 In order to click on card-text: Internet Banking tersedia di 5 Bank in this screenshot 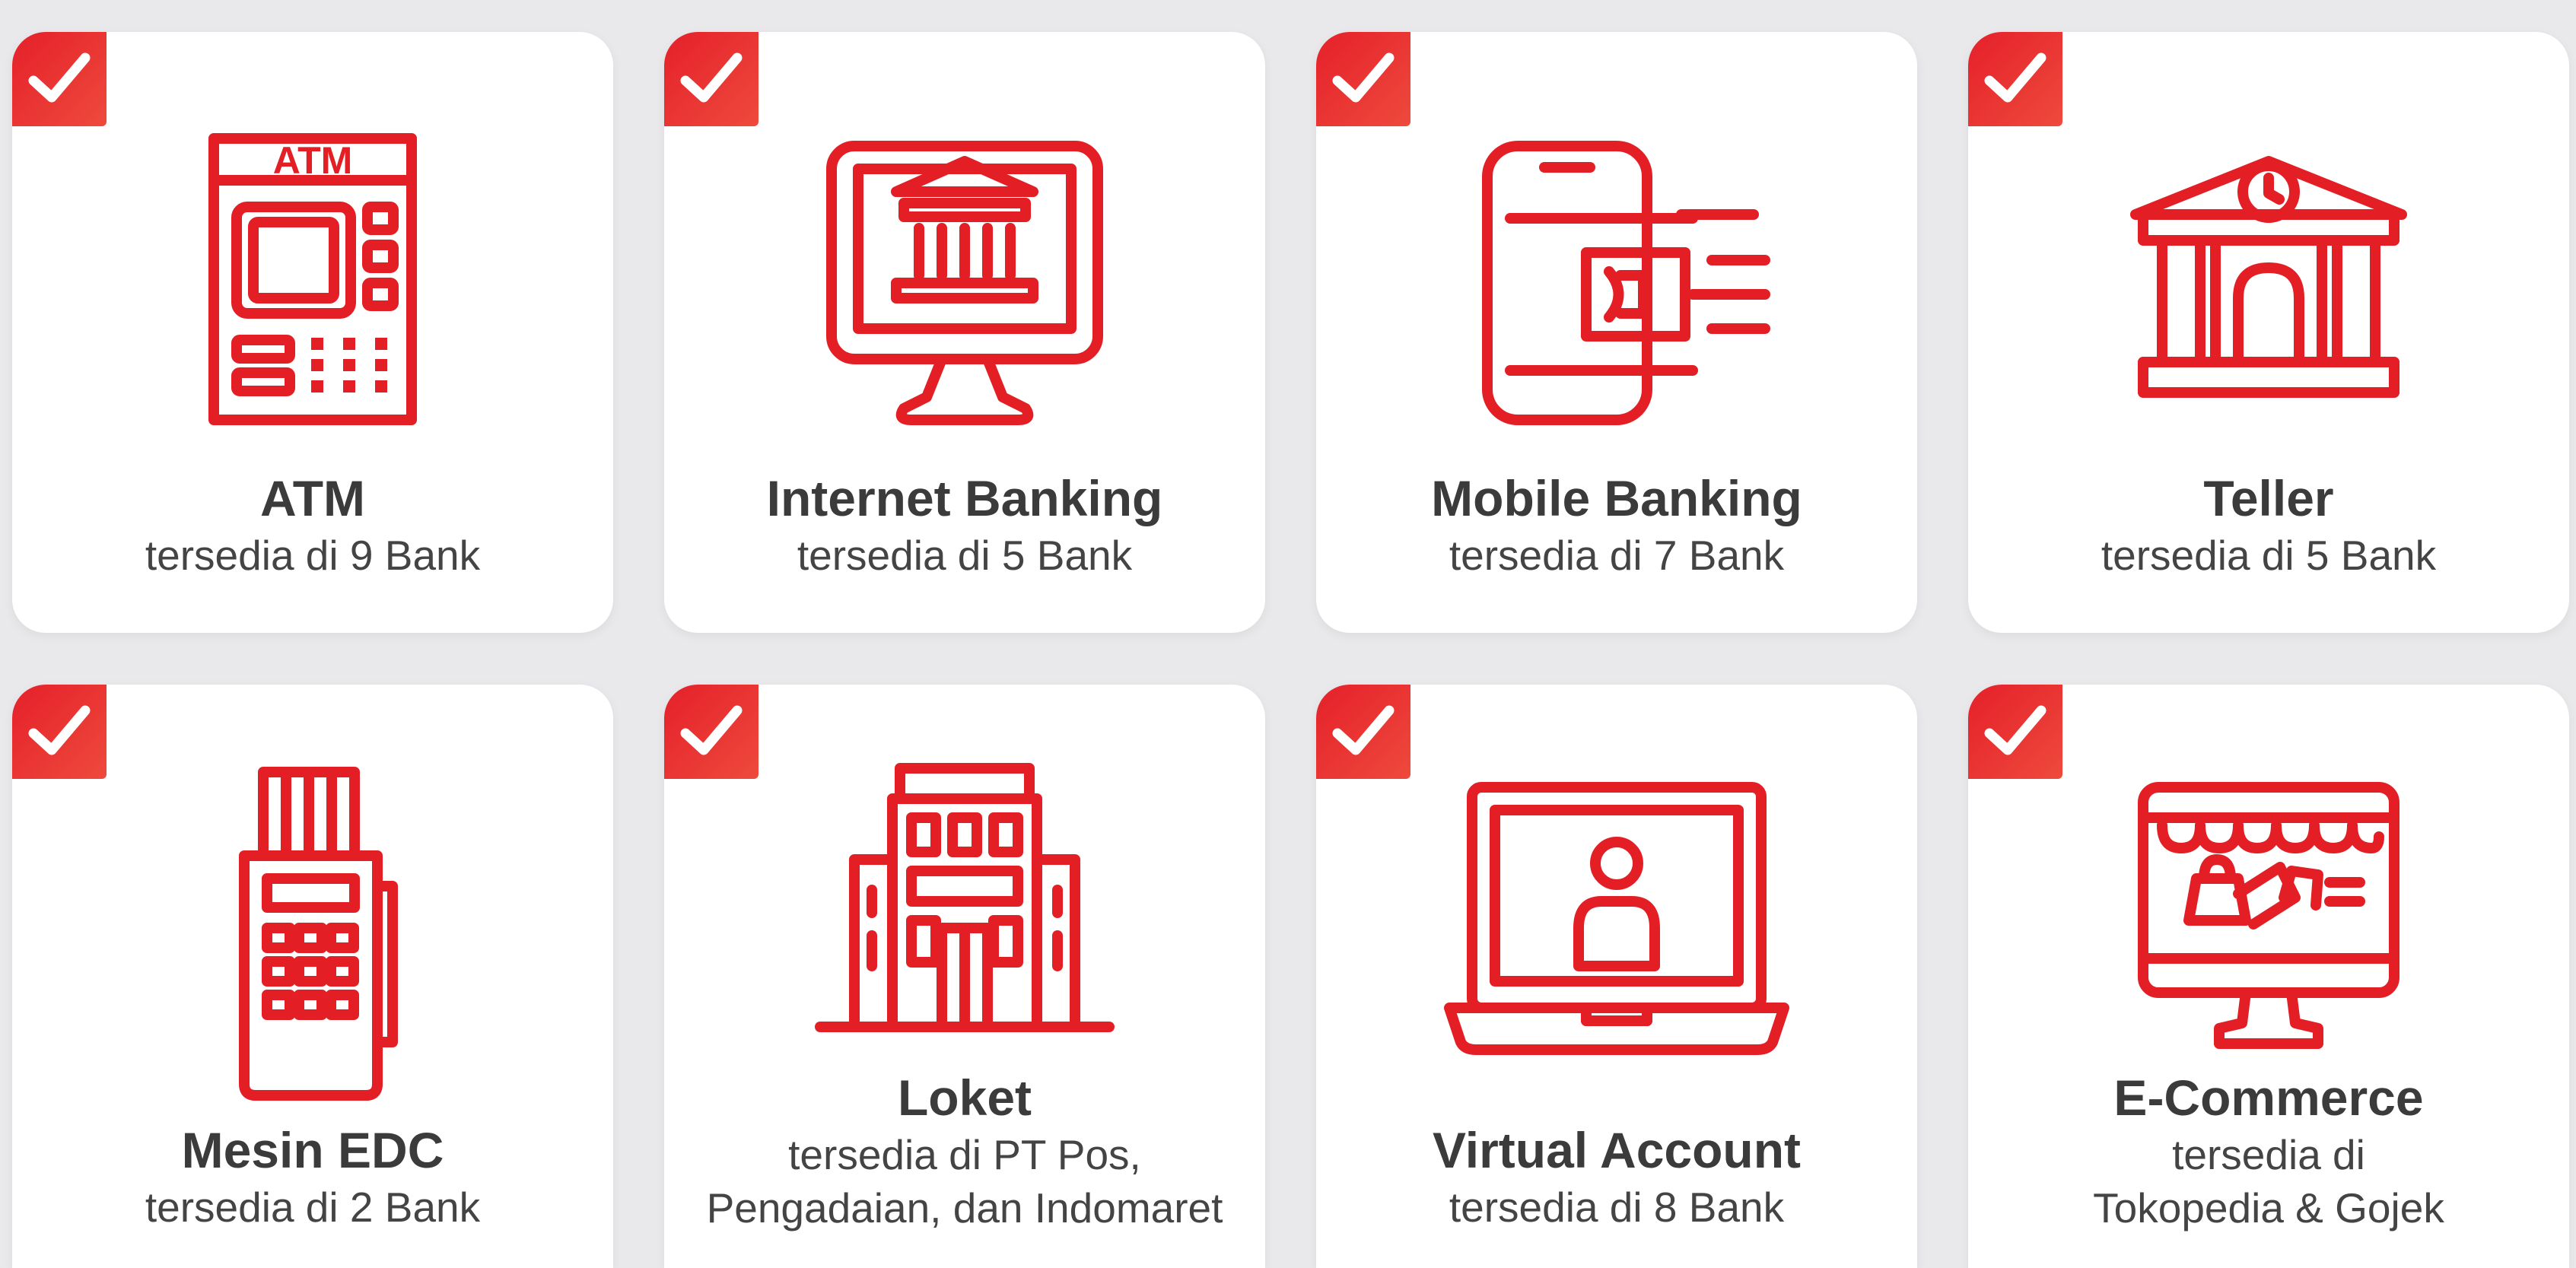, I will do `click(965, 525)`.